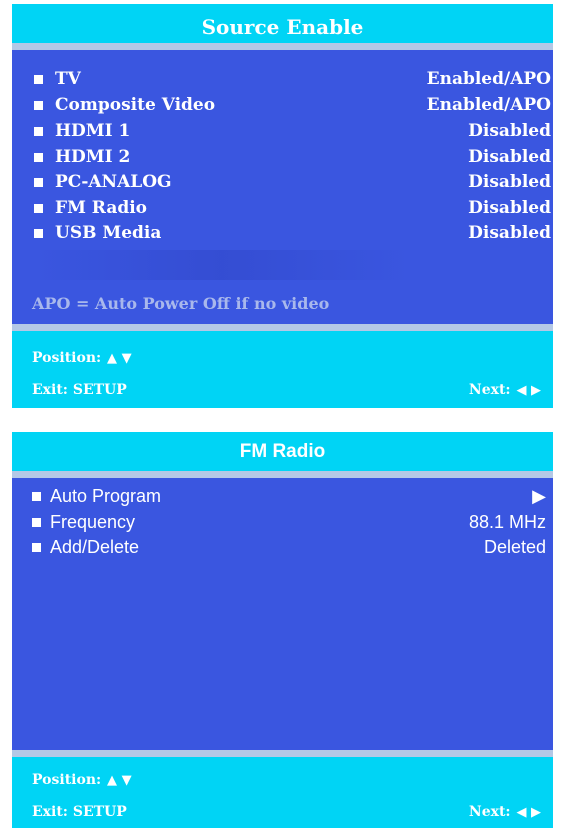 The height and width of the screenshot is (831, 562). I want to click on fm-item-value: 88.1 MHz, so click(507, 522).